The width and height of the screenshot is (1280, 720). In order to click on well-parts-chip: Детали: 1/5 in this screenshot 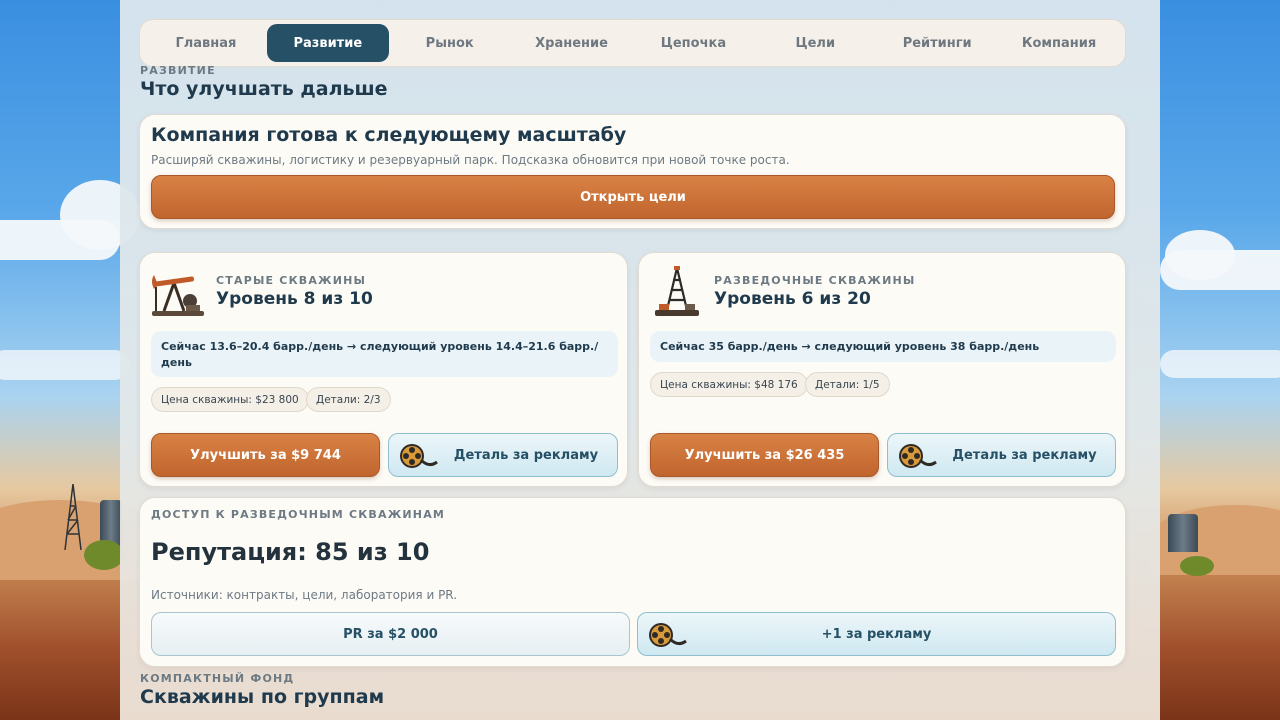, I will do `click(847, 384)`.